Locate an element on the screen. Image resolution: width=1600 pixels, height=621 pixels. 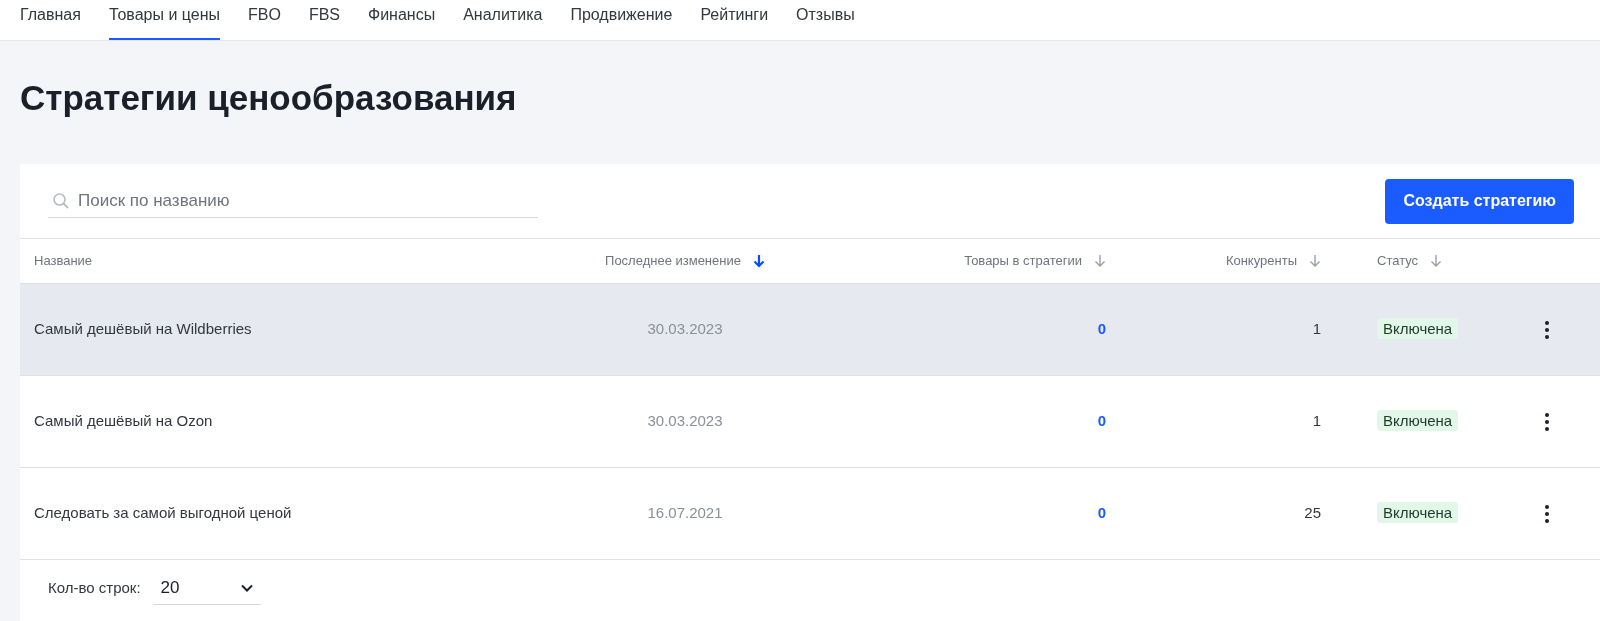
competitors-count: 25 is located at coordinates (1312, 513).